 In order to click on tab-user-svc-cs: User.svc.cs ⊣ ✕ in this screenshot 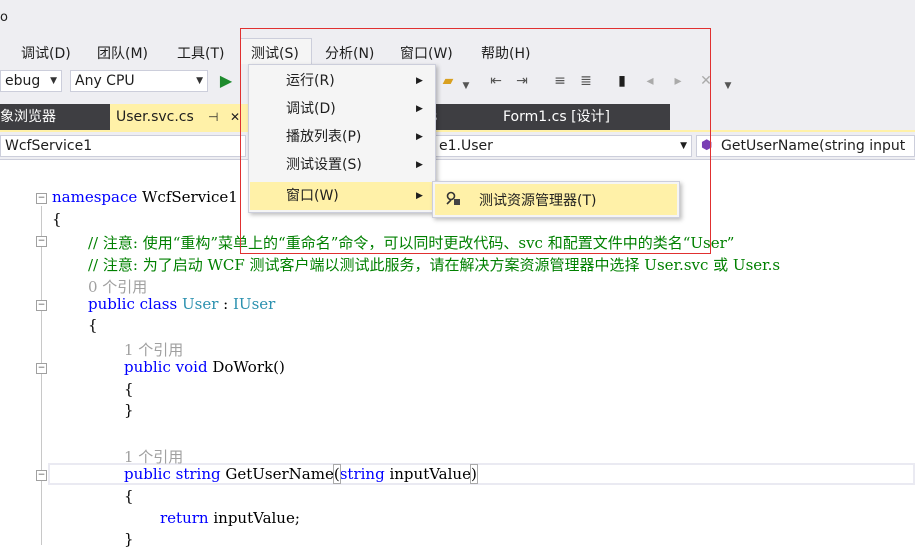, I will do `click(180, 117)`.